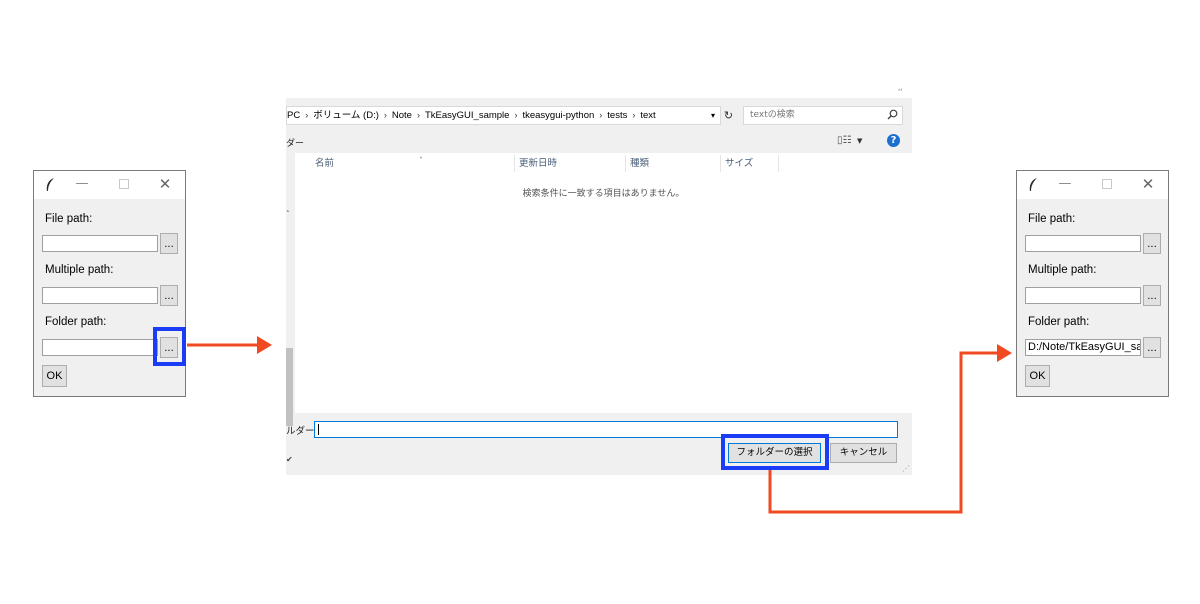 This screenshot has width=1200, height=604. Describe the element at coordinates (229, 345) in the screenshot. I see `arrow-to-dialog` at that location.